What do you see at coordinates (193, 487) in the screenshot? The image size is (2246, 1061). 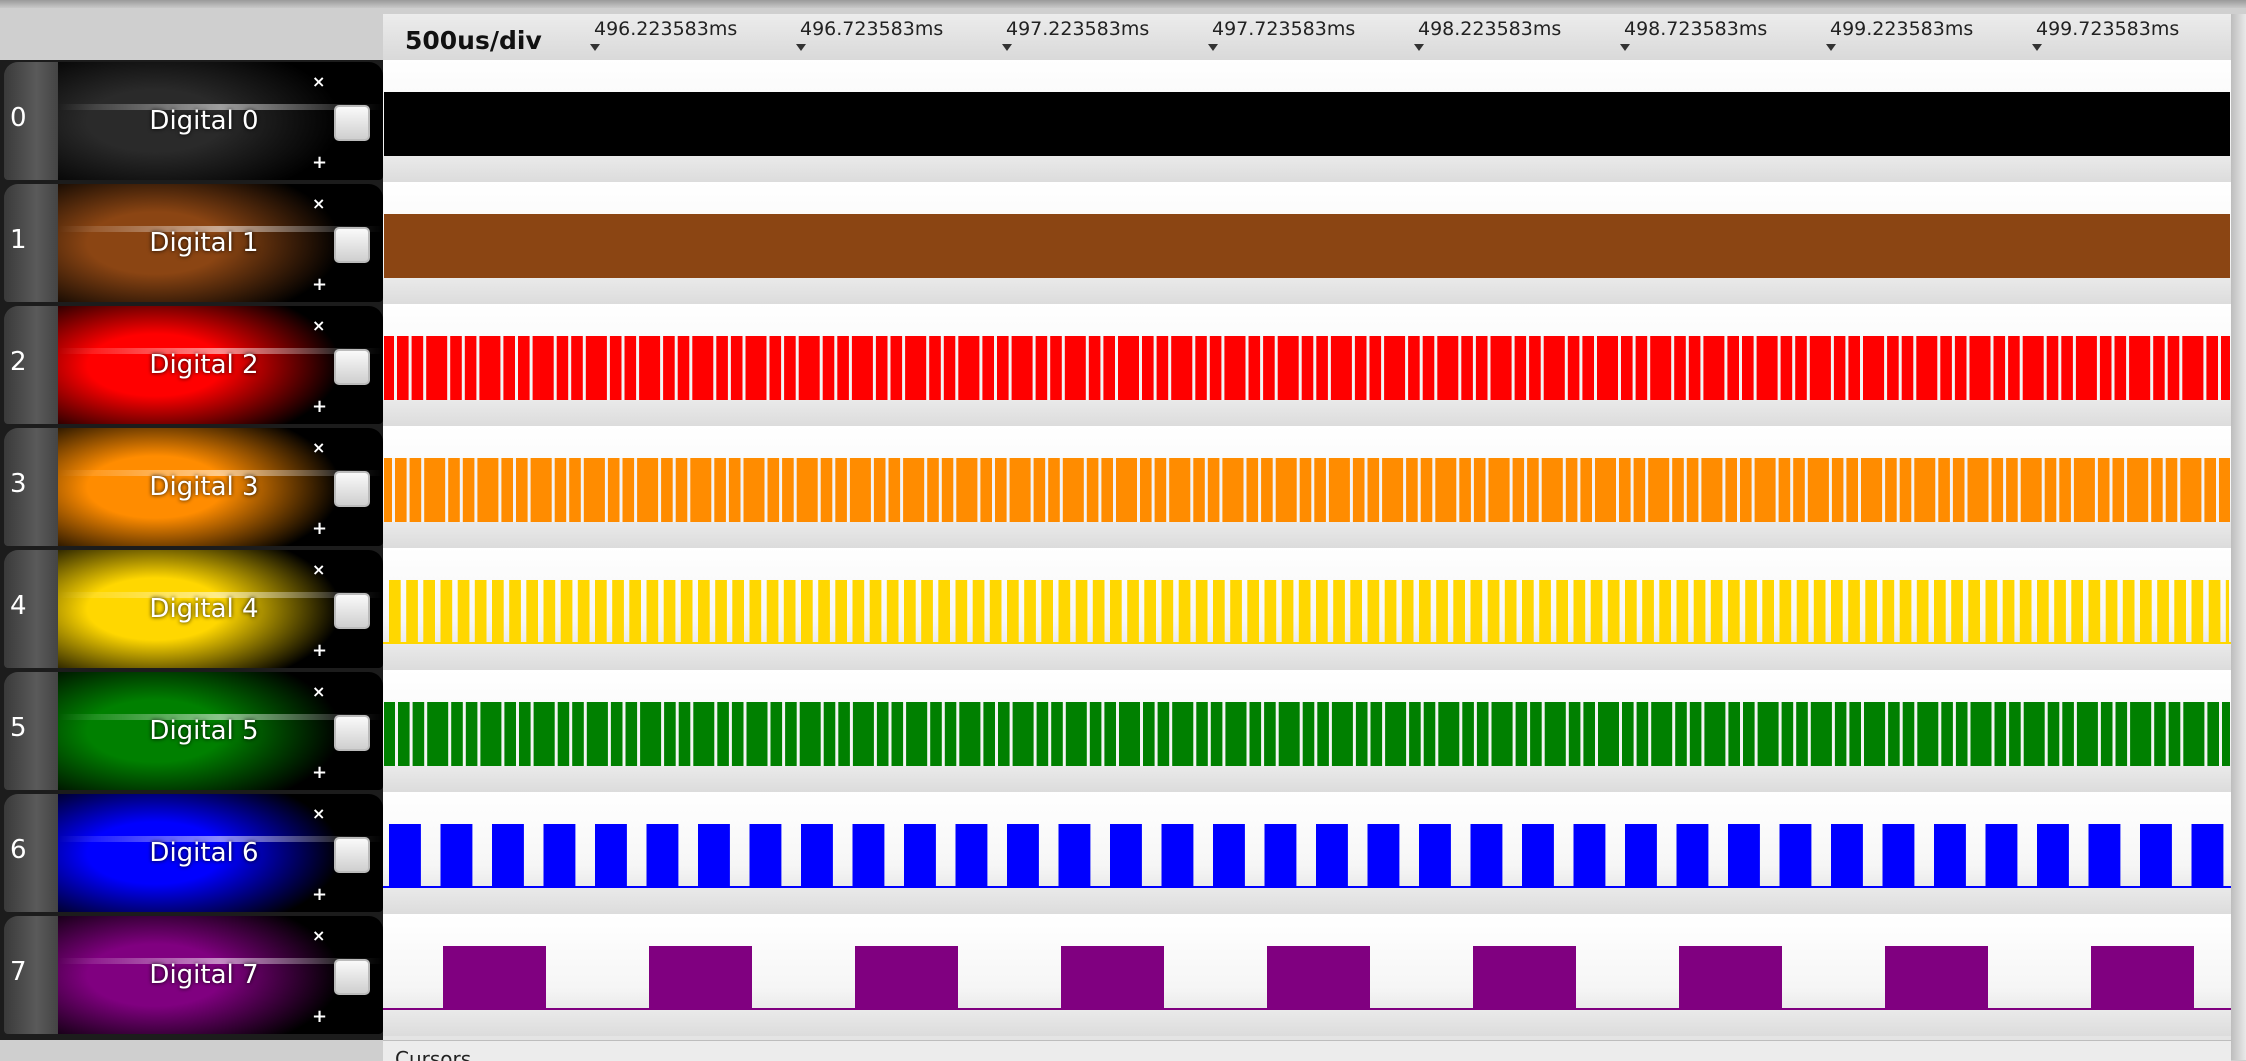 I see `channel-header-3: 3 × Digital 3 +` at bounding box center [193, 487].